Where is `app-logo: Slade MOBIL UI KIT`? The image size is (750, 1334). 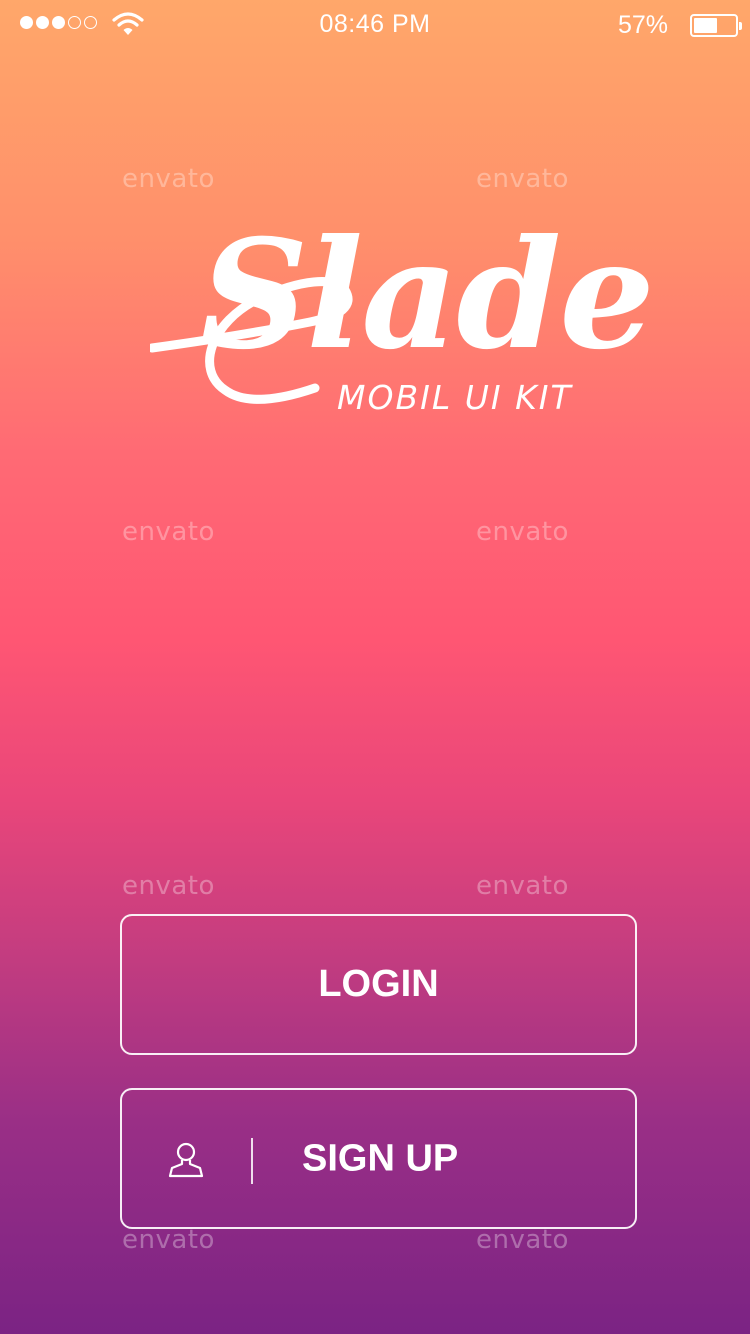
app-logo: Slade MOBIL UI KIT is located at coordinates (402, 312).